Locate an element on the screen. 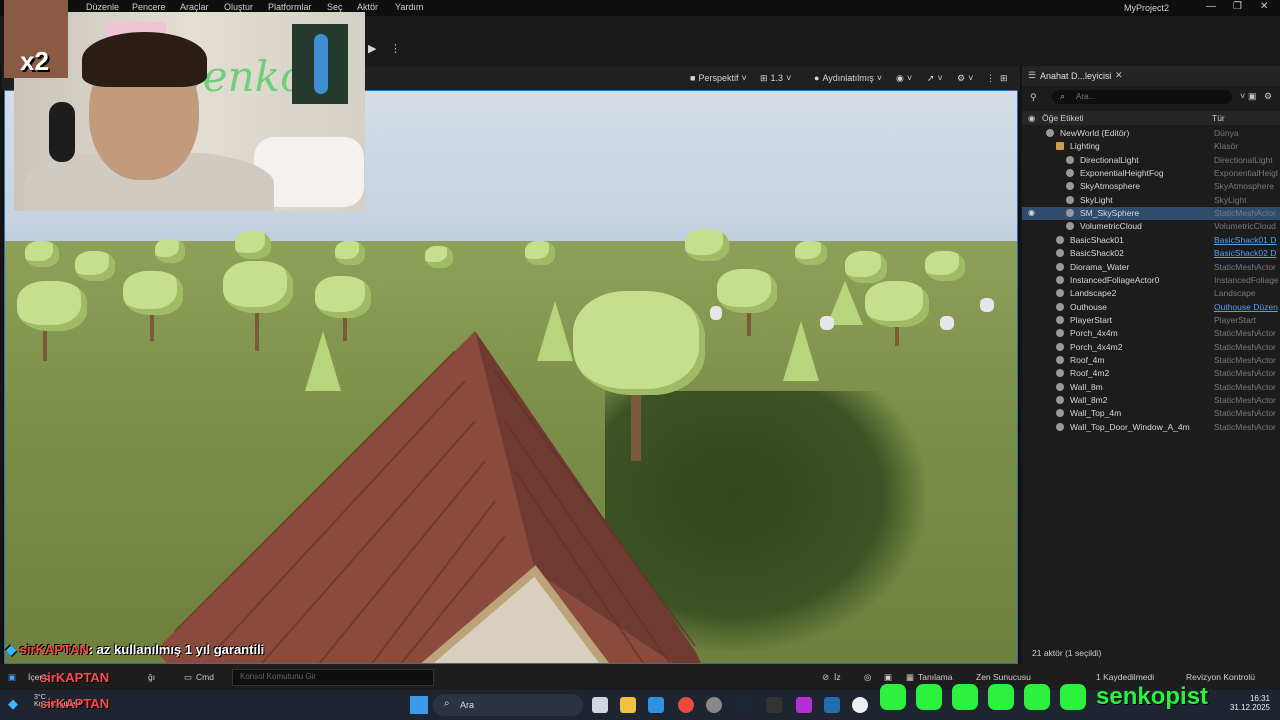 The image size is (1280, 720). record-icon: ◎ is located at coordinates (867, 677).